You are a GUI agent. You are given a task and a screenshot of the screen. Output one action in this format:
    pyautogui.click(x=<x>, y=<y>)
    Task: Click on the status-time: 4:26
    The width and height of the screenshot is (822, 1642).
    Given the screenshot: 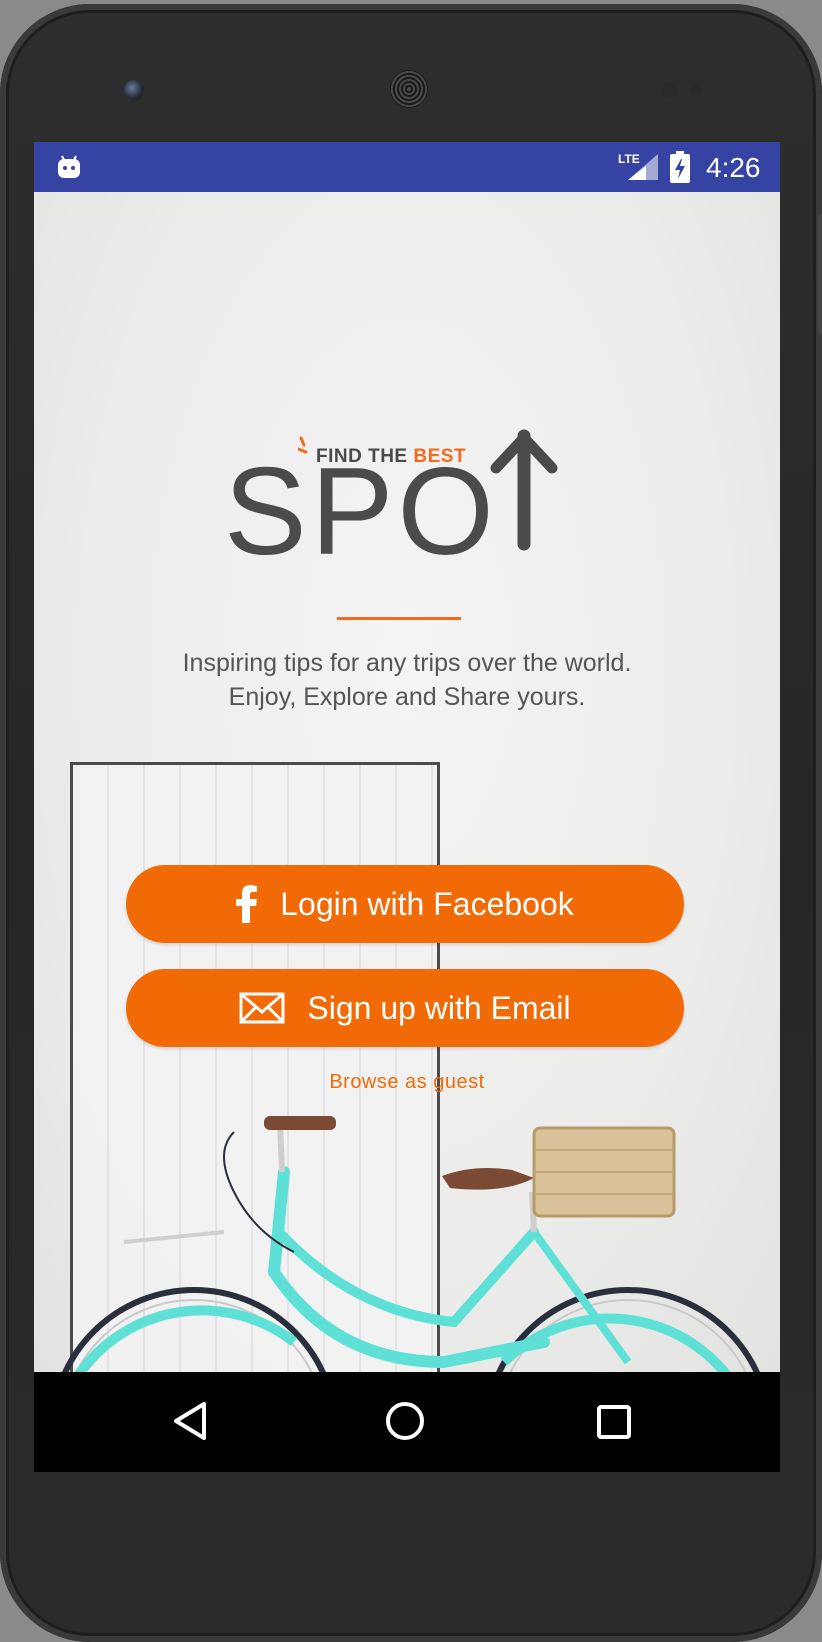 What is the action you would take?
    pyautogui.click(x=733, y=167)
    